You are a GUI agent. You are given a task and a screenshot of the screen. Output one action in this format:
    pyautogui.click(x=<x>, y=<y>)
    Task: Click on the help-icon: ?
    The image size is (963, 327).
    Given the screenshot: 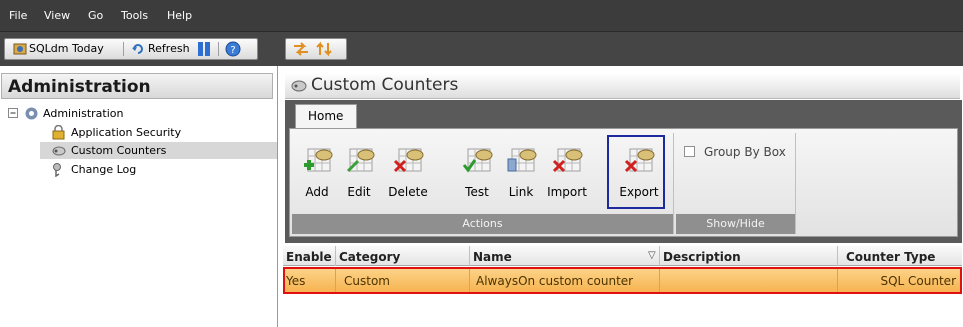 What is the action you would take?
    pyautogui.click(x=233, y=49)
    